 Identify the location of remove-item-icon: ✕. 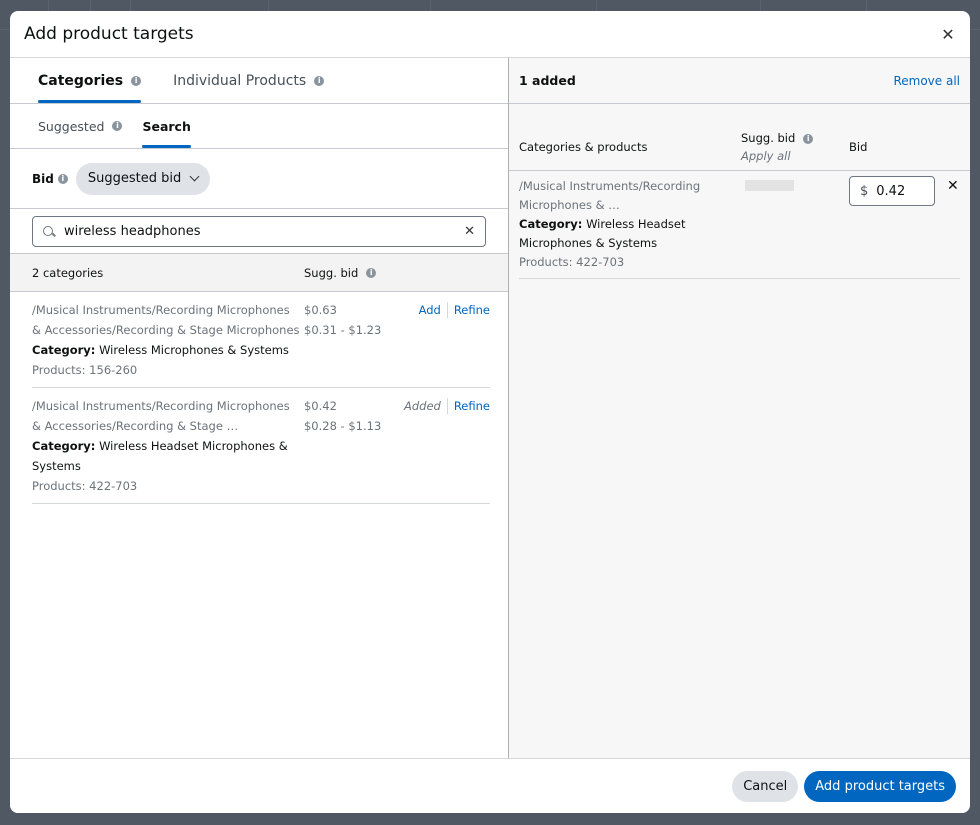
(953, 186).